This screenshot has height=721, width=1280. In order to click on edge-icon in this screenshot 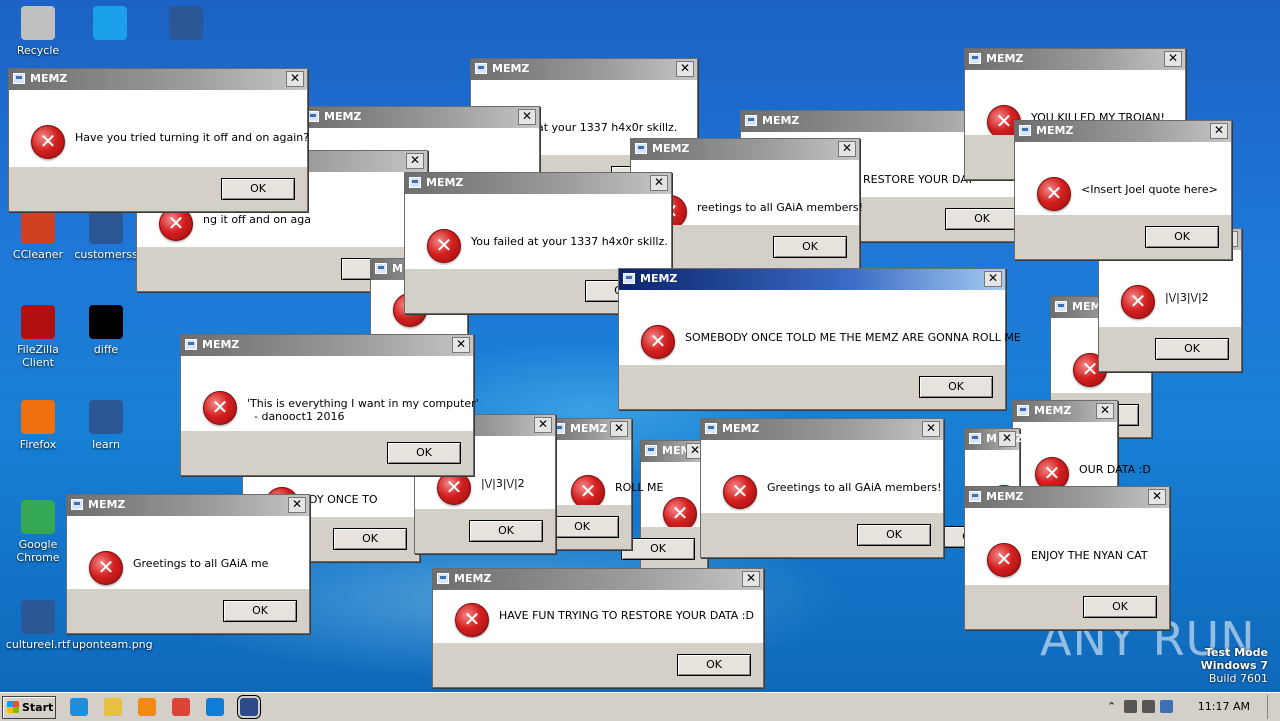, I will do `click(215, 707)`.